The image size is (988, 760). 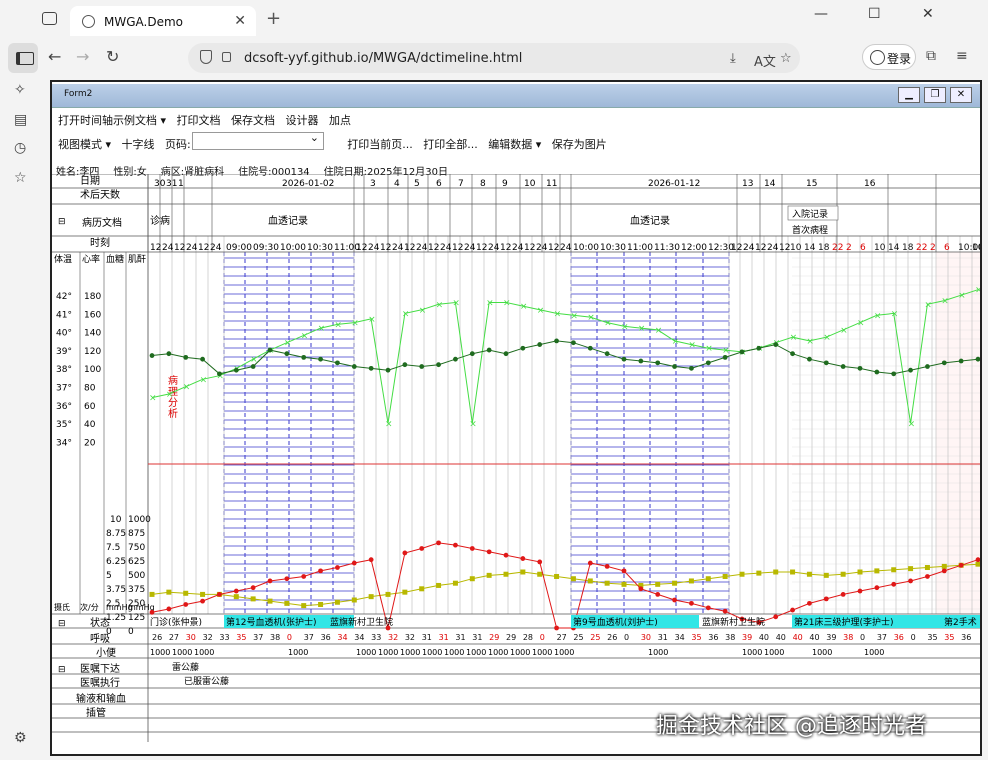 I want to click on maximize-icon: ☐, so click(x=874, y=14).